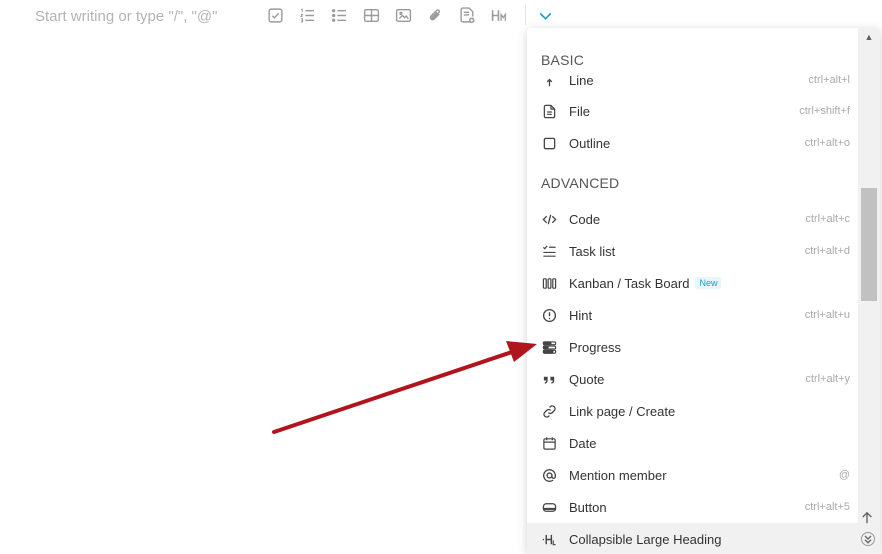 Image resolution: width=882 pixels, height=554 pixels. I want to click on menu-item-mention-member: Mention member @, so click(692, 475).